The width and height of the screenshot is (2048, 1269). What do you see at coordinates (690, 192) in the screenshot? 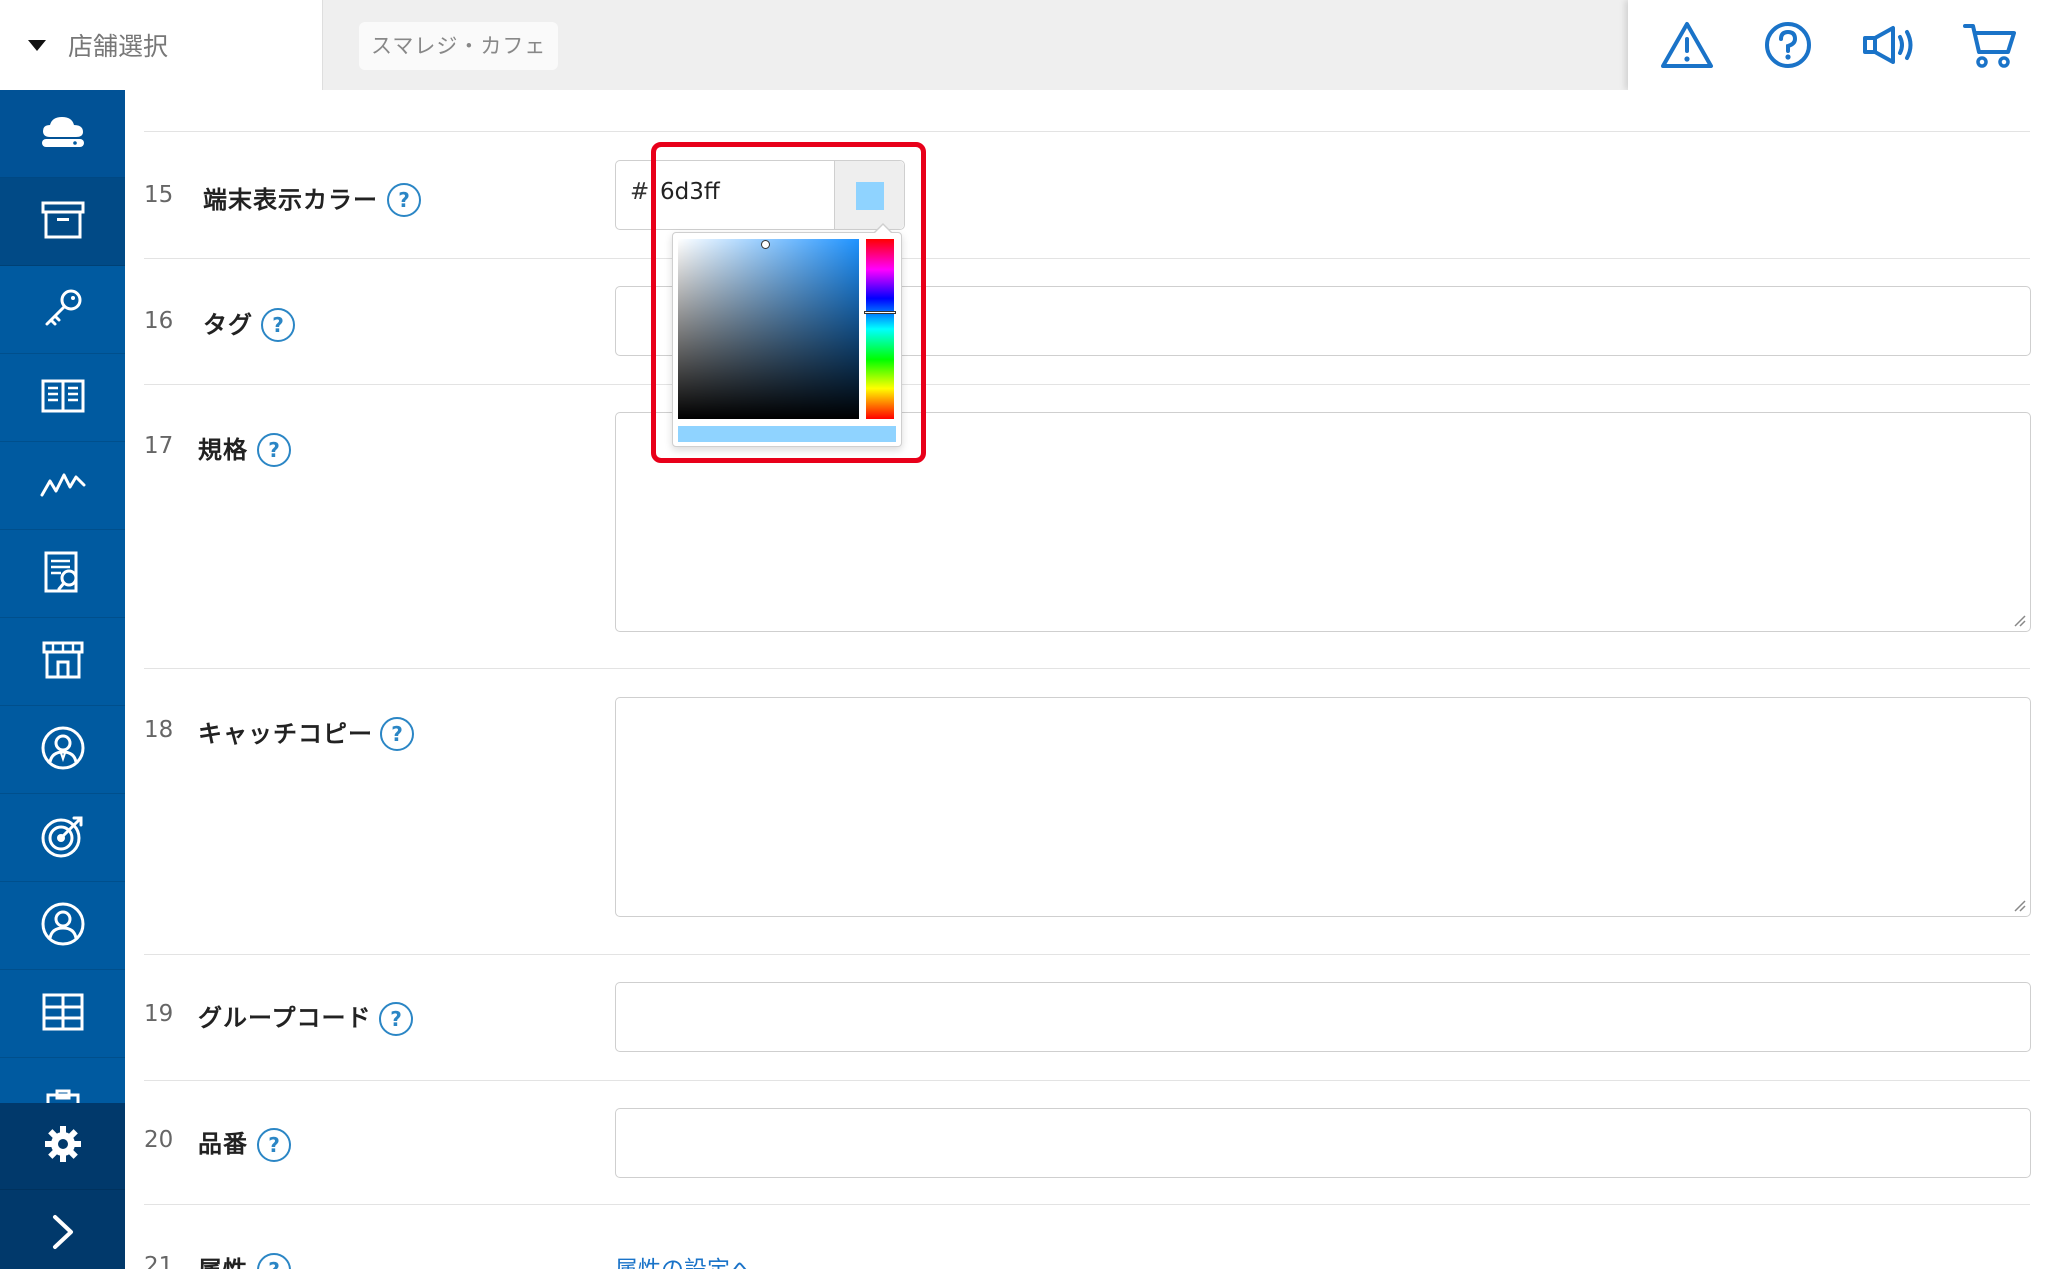
I see `terminal-color-input: 6d3ff` at bounding box center [690, 192].